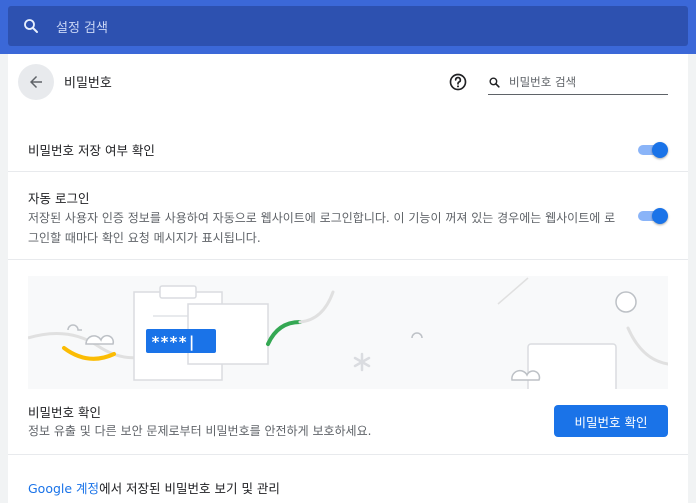 The width and height of the screenshot is (696, 503). I want to click on auto-signin-toggle, so click(653, 216).